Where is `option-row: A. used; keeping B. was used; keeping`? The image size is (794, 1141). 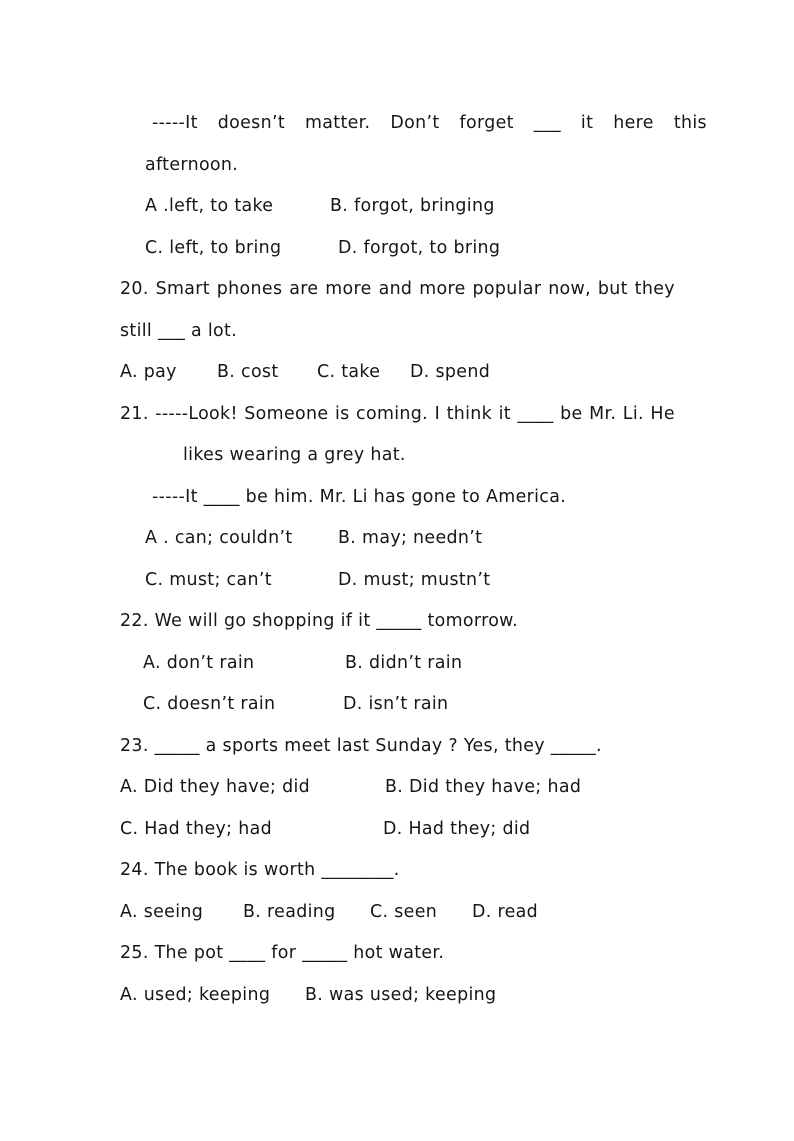 option-row: A. used; keeping B. was used; keeping is located at coordinates (397, 996).